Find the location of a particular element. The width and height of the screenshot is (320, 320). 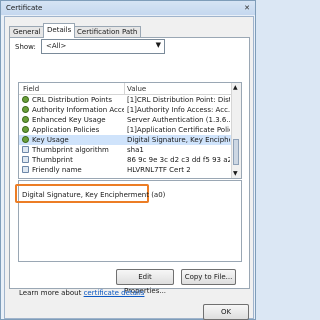

tab-details: Details is located at coordinates (59, 30).